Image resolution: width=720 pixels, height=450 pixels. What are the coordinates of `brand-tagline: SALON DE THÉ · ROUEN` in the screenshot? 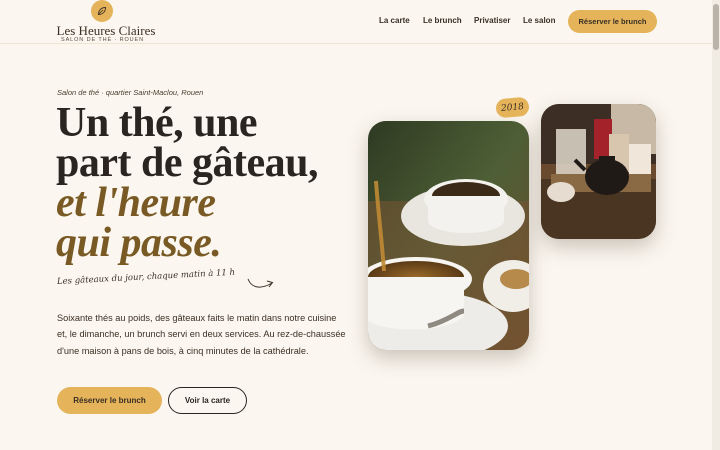 It's located at (102, 40).